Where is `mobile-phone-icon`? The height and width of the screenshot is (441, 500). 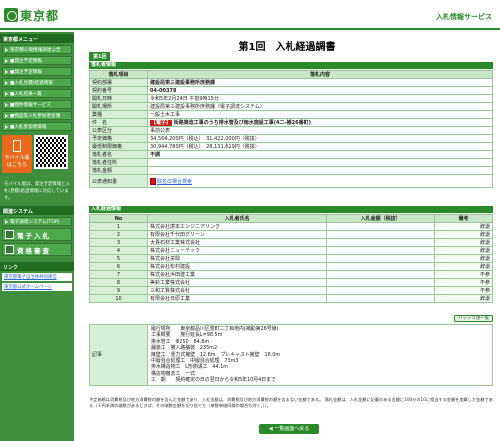
mobile-phone-icon is located at coordinates (17, 146).